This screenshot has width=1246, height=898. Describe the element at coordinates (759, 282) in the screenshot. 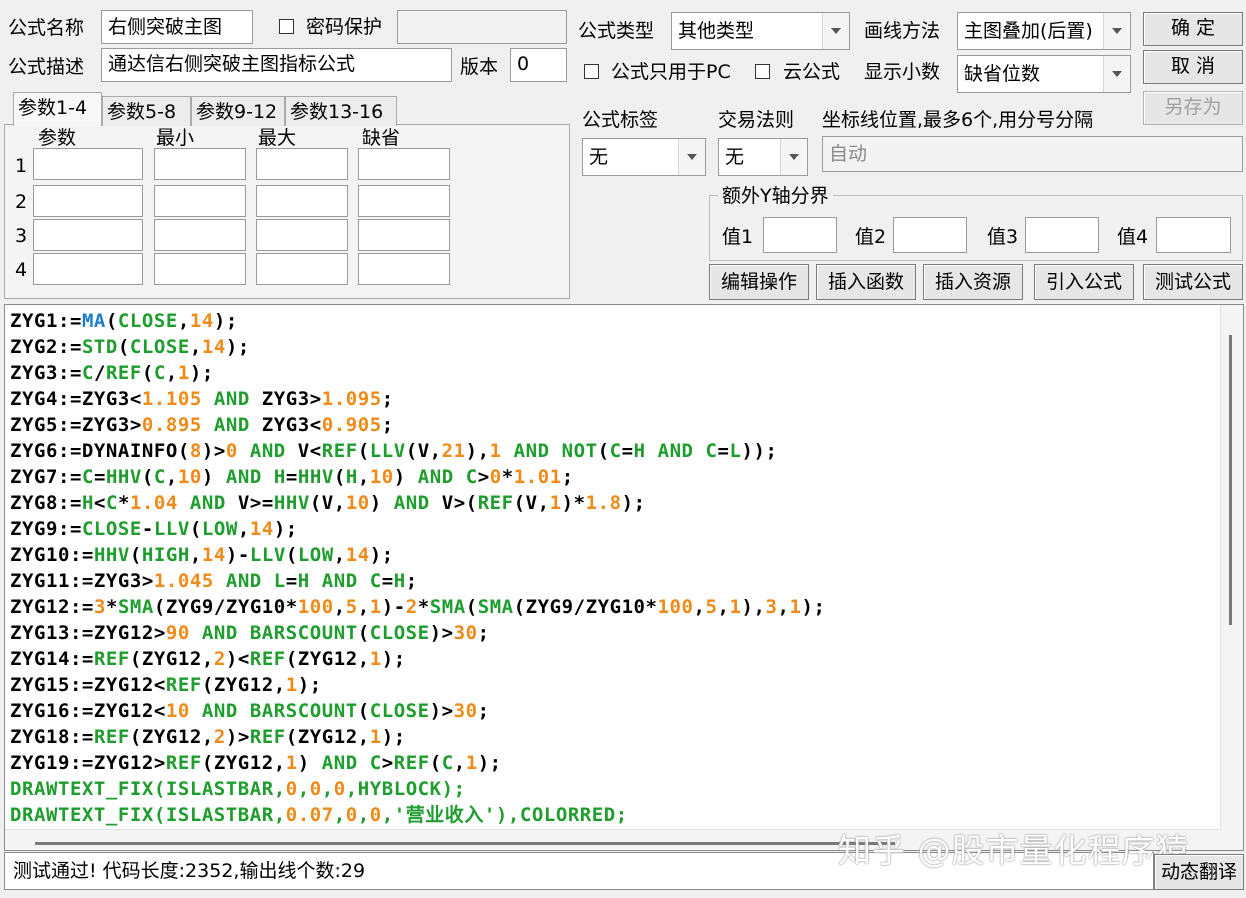

I see `edit-ops-button: 编辑操作` at that location.